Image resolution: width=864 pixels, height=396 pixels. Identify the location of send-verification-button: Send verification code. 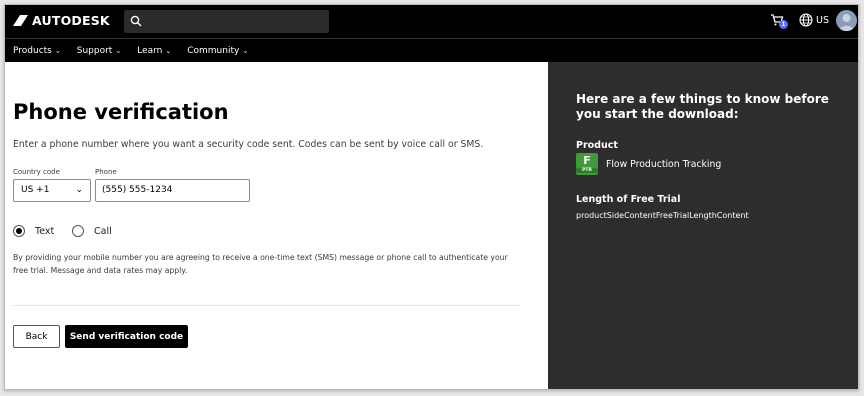
(126, 336).